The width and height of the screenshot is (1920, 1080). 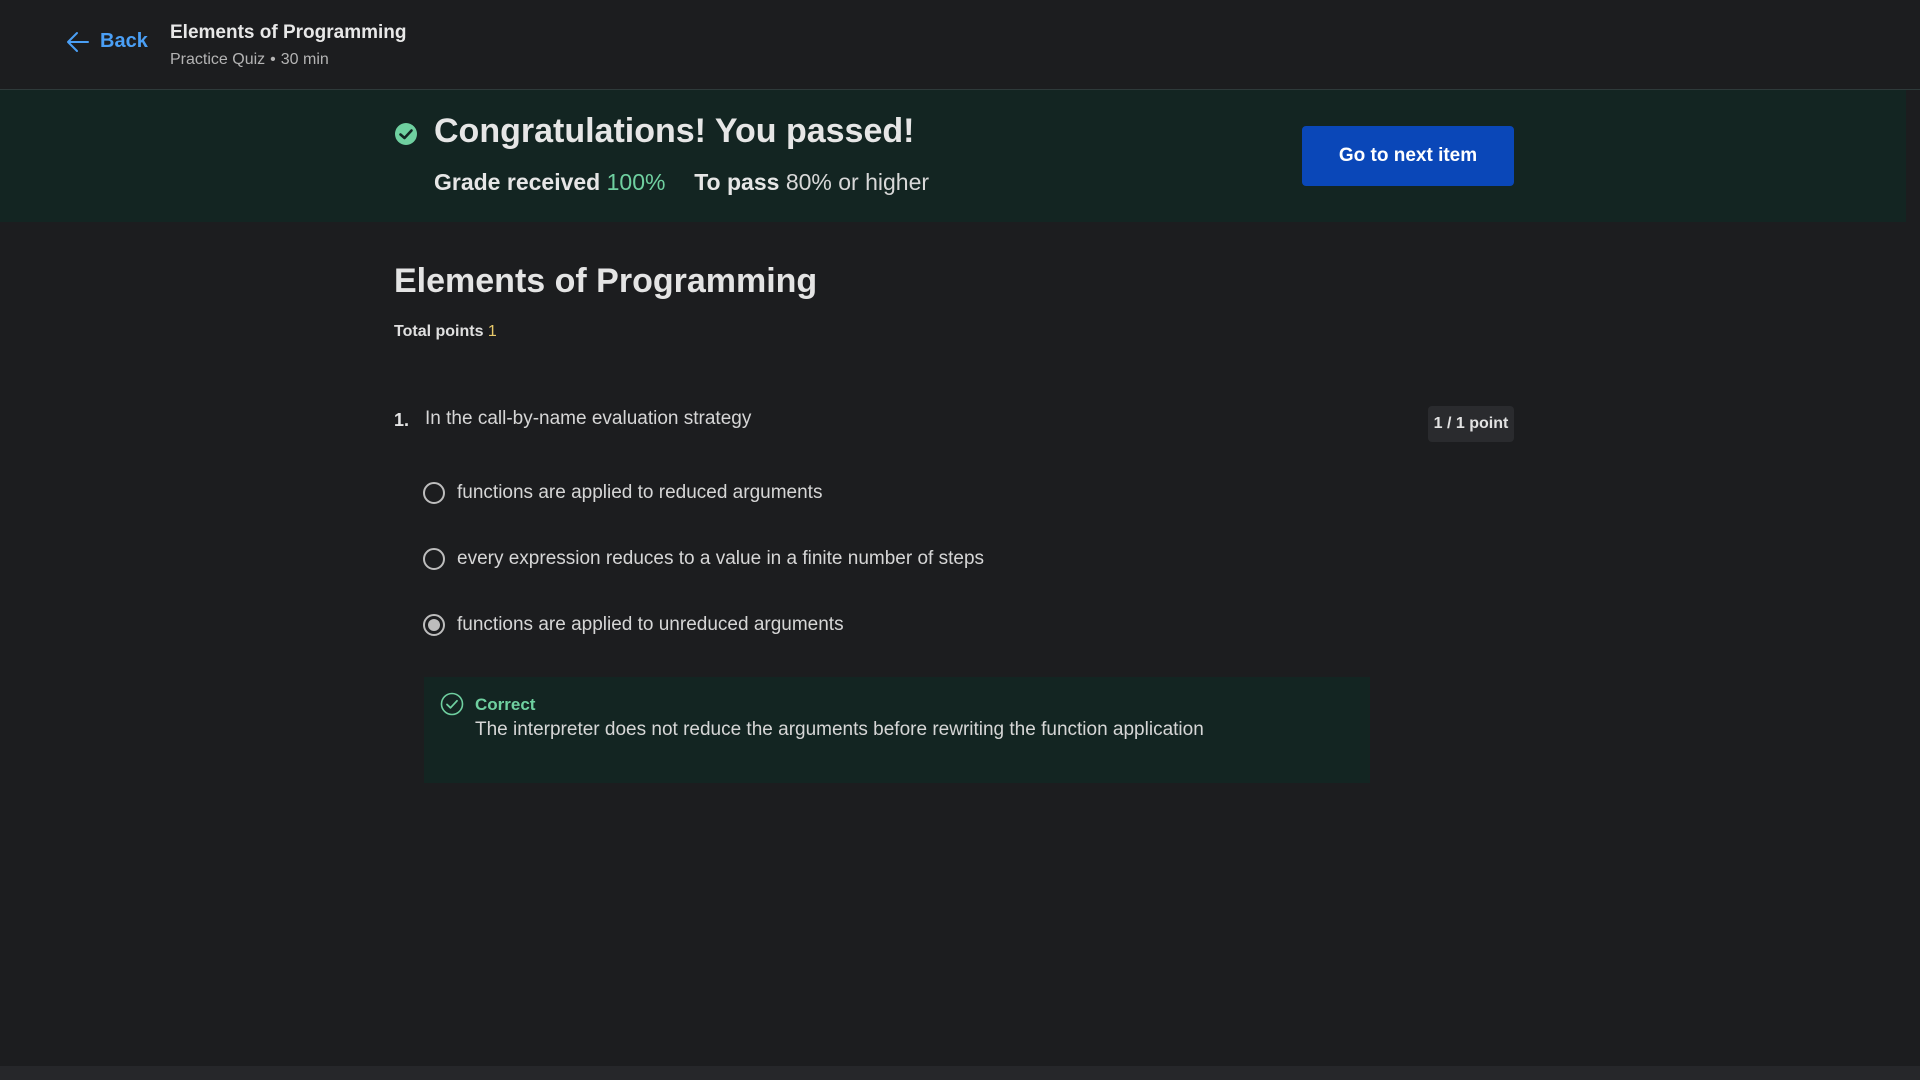 What do you see at coordinates (492, 331) in the screenshot?
I see `total-points-value: 1` at bounding box center [492, 331].